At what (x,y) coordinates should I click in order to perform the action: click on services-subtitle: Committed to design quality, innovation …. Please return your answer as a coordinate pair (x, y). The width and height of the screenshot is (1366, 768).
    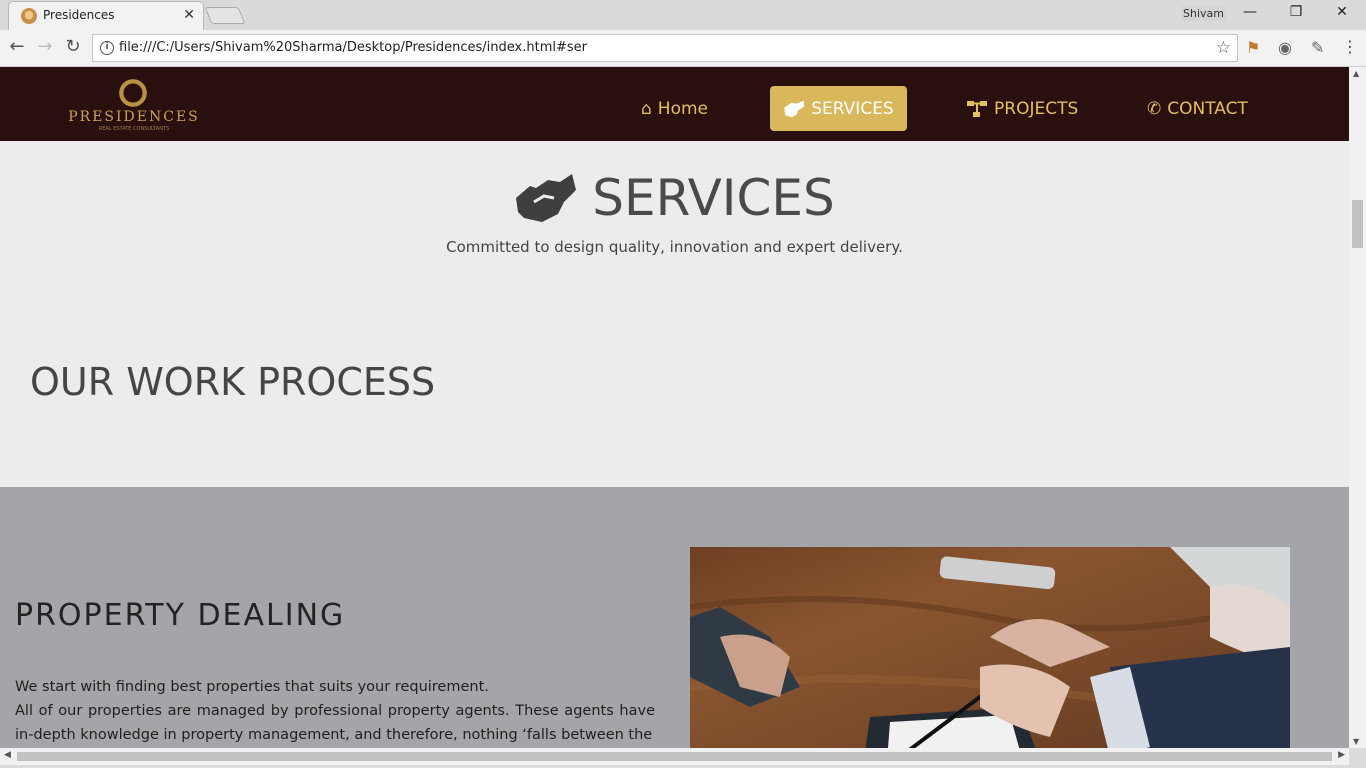
    Looking at the image, I should click on (674, 247).